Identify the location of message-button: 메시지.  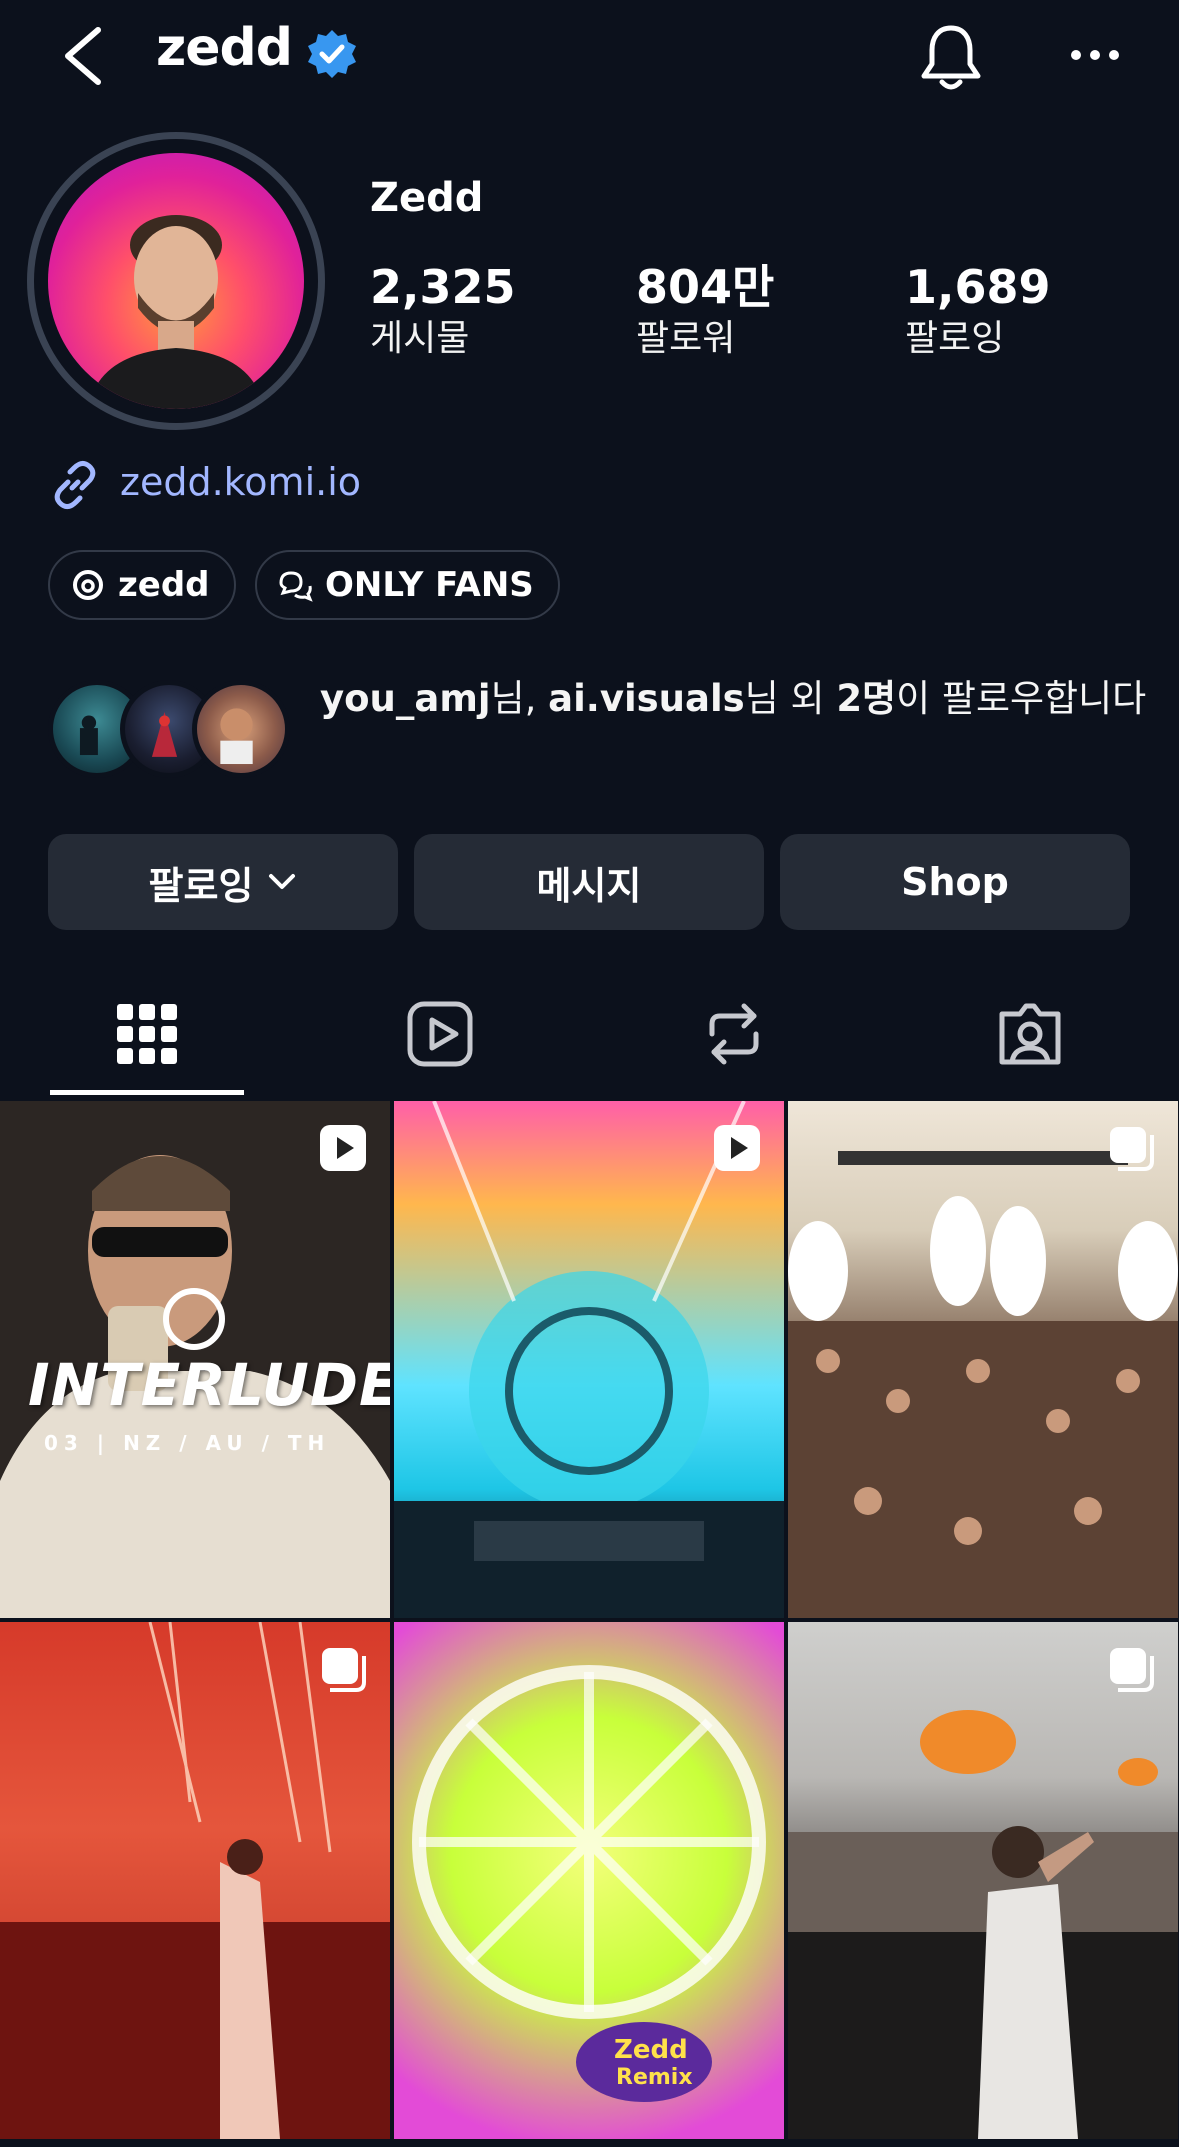
(589, 882).